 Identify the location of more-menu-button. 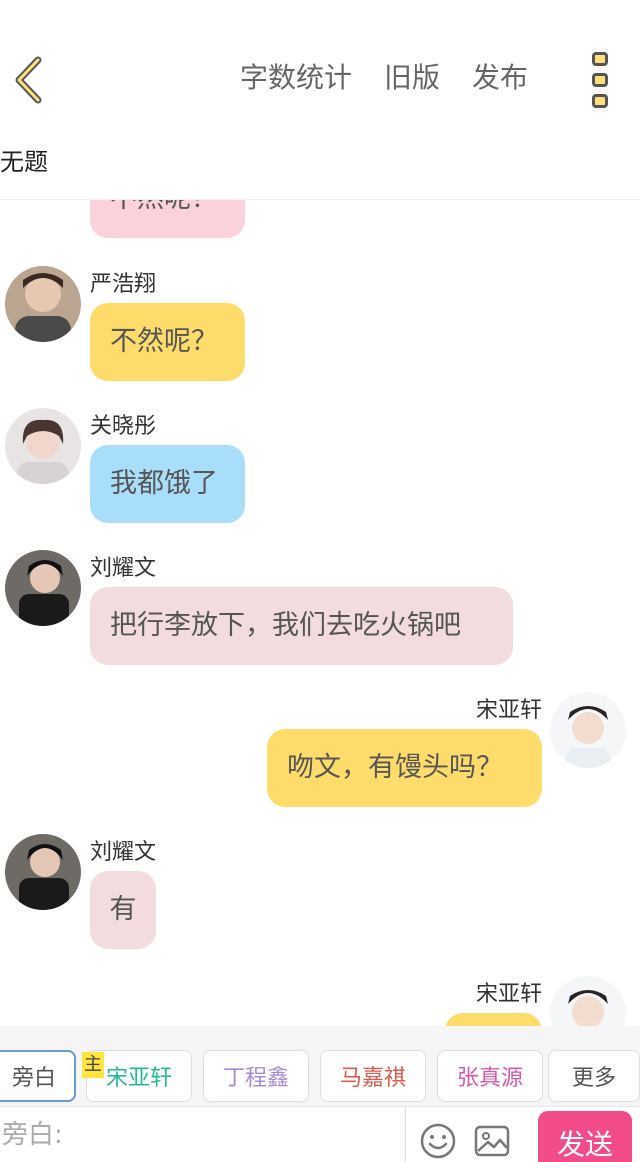
(600, 80).